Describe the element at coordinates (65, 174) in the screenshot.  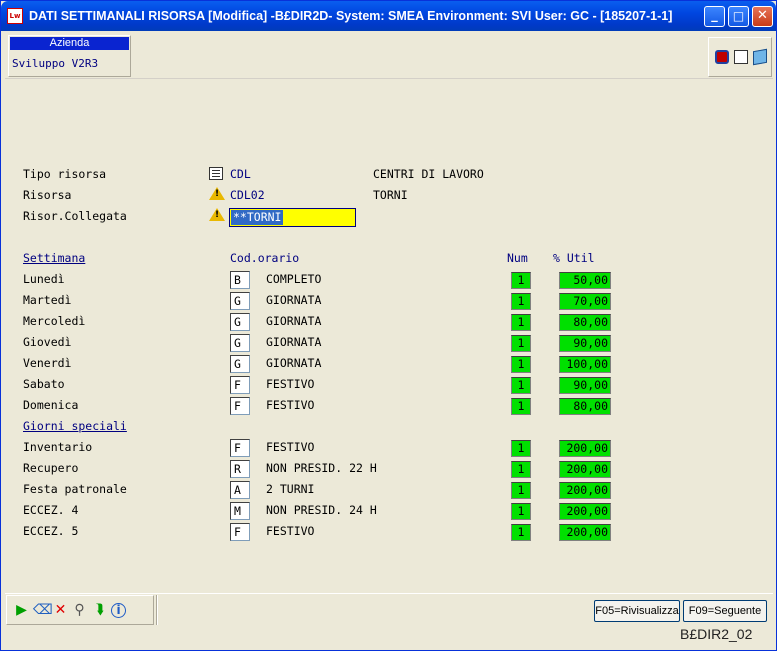
I see `tipo-risorsa-label: Tipo risorsa` at that location.